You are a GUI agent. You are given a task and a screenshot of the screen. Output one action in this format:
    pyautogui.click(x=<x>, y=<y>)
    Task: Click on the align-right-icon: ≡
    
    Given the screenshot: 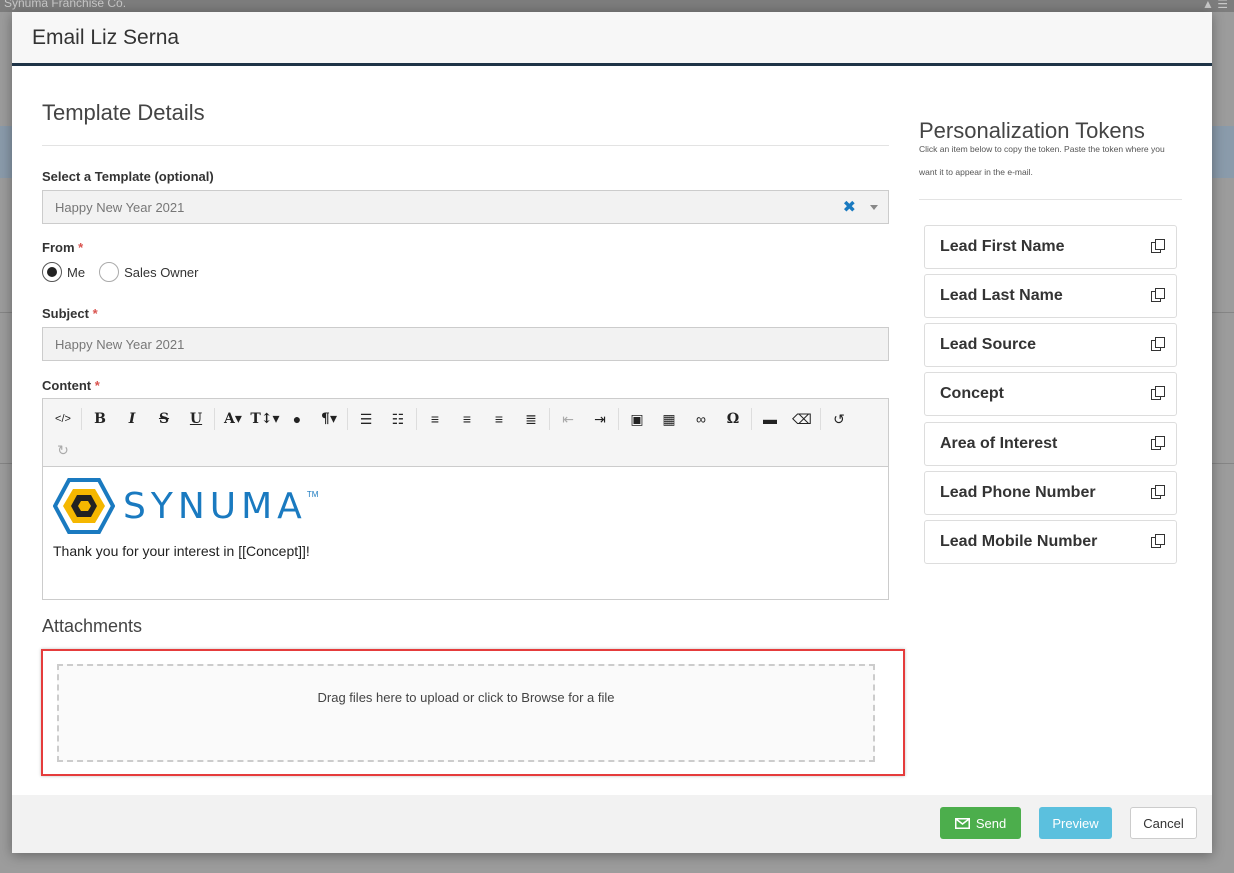 What is the action you would take?
    pyautogui.click(x=499, y=419)
    